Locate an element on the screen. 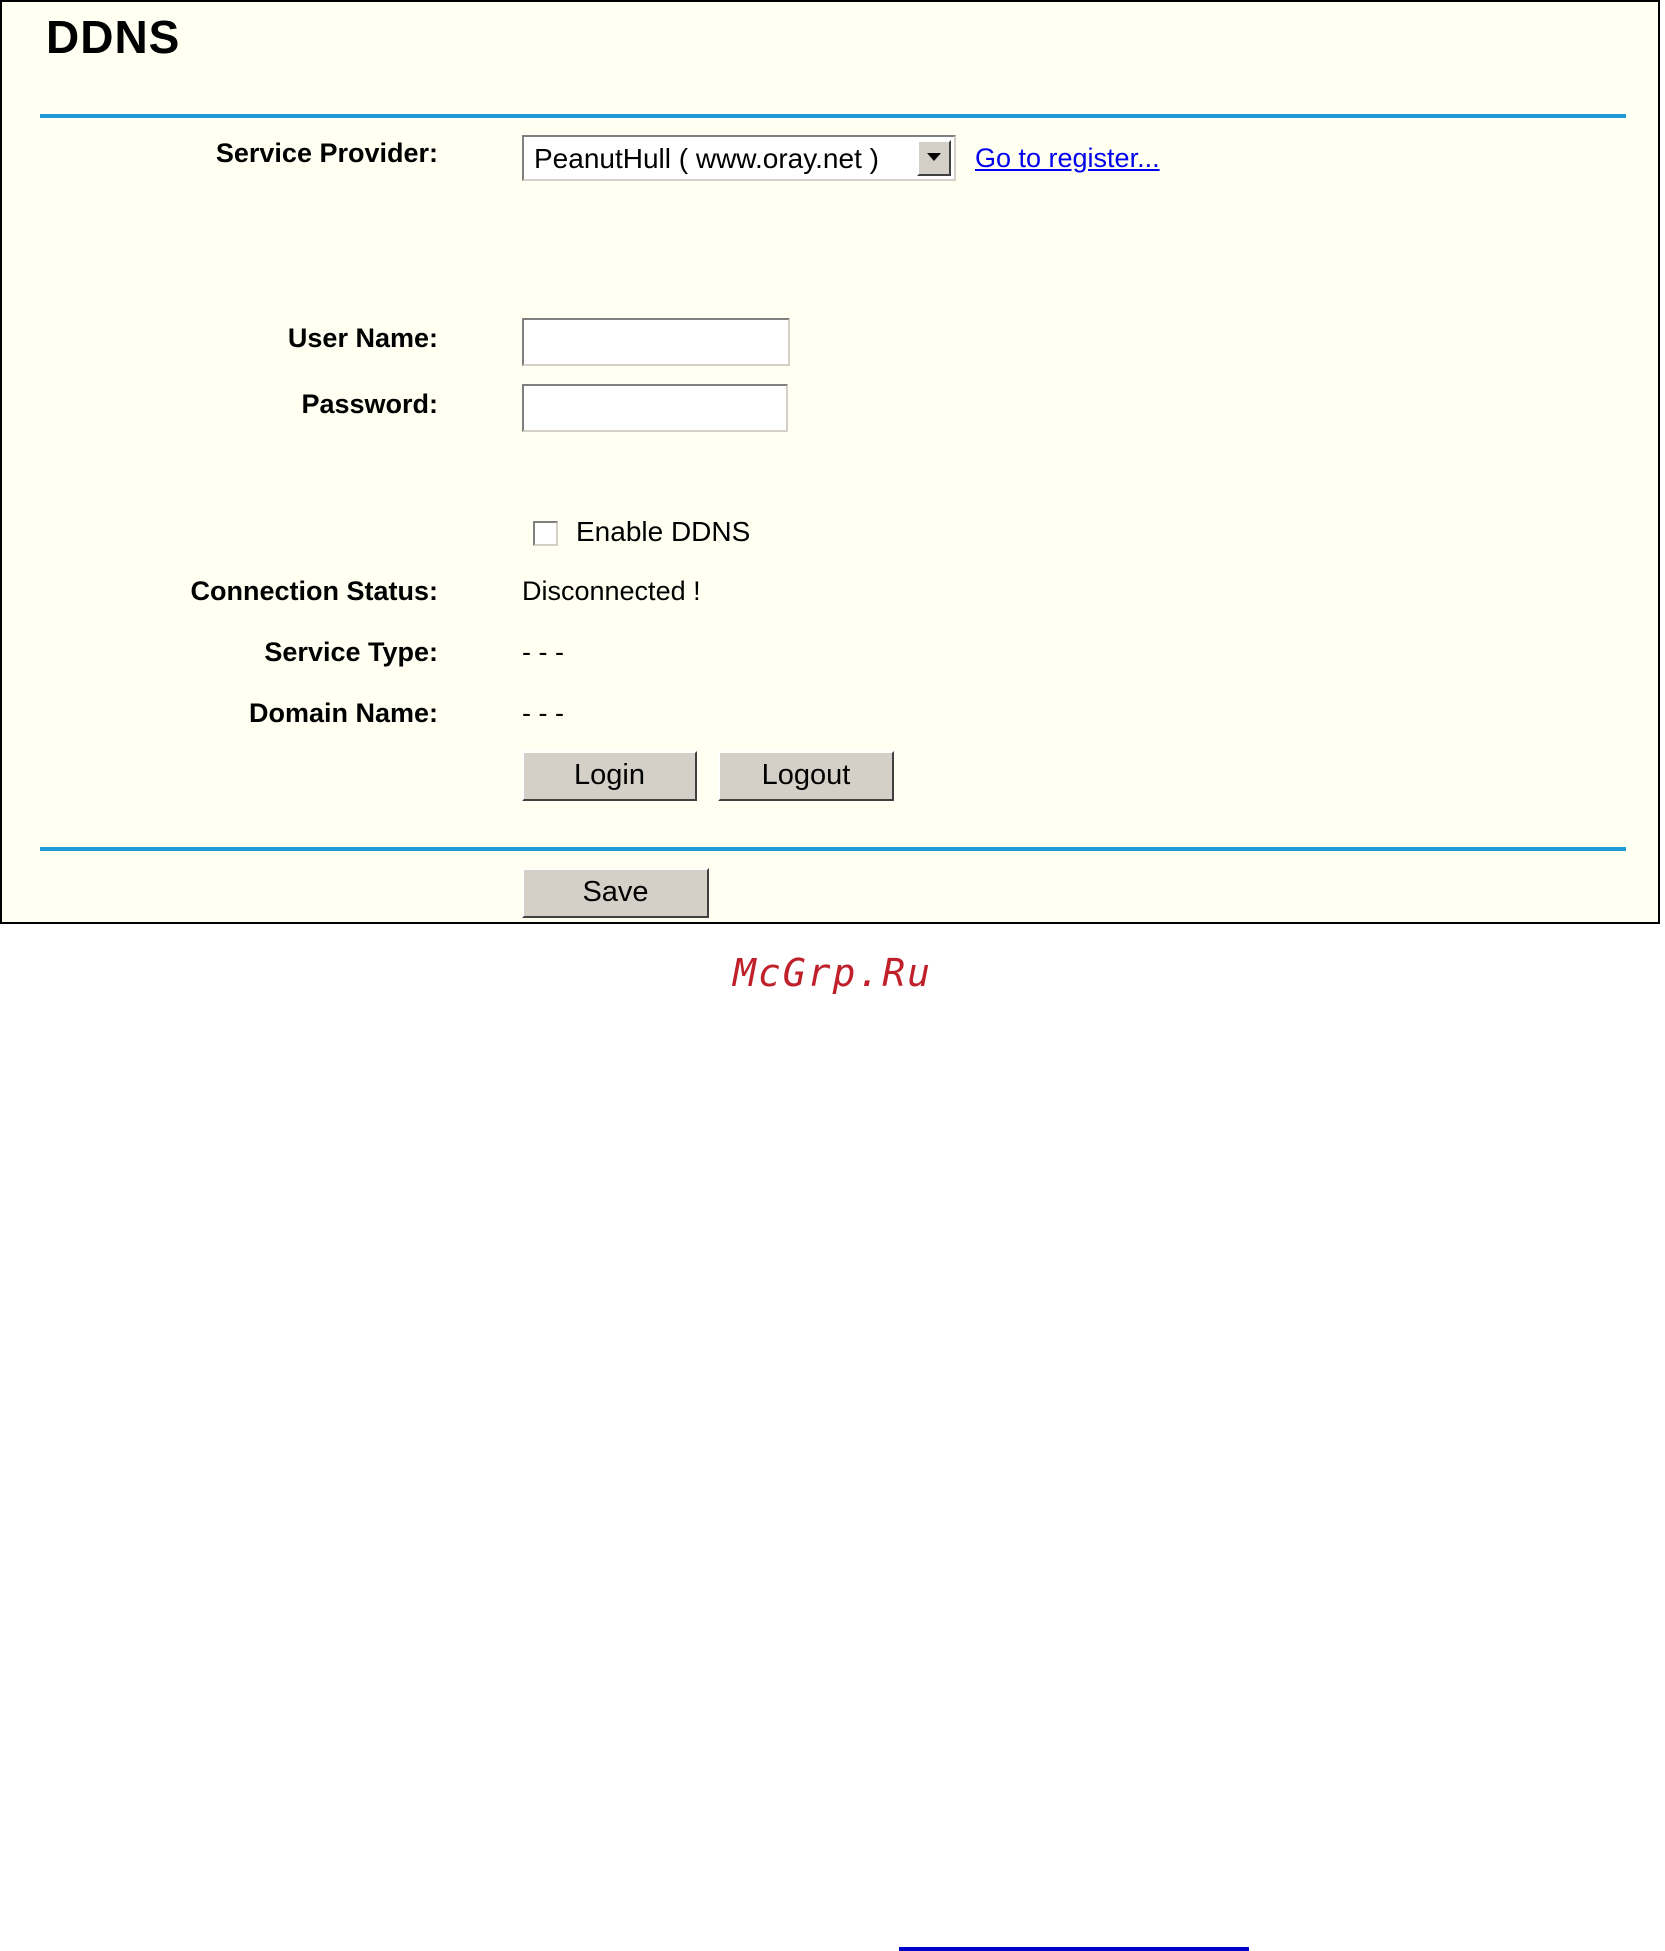 The image size is (1665, 1951). enable-ddns-checkbox is located at coordinates (545, 533).